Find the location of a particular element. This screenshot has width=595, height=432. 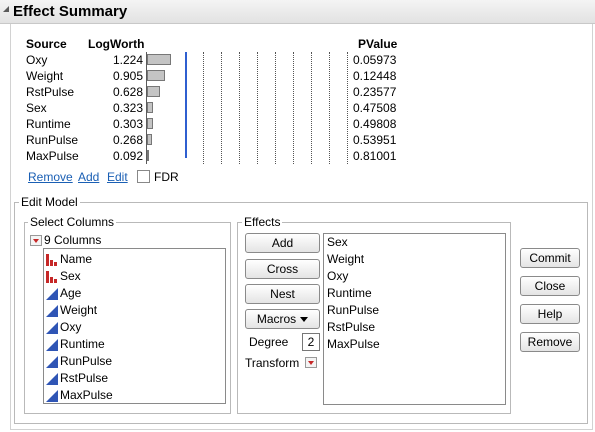

transform-menu-icon is located at coordinates (311, 362).